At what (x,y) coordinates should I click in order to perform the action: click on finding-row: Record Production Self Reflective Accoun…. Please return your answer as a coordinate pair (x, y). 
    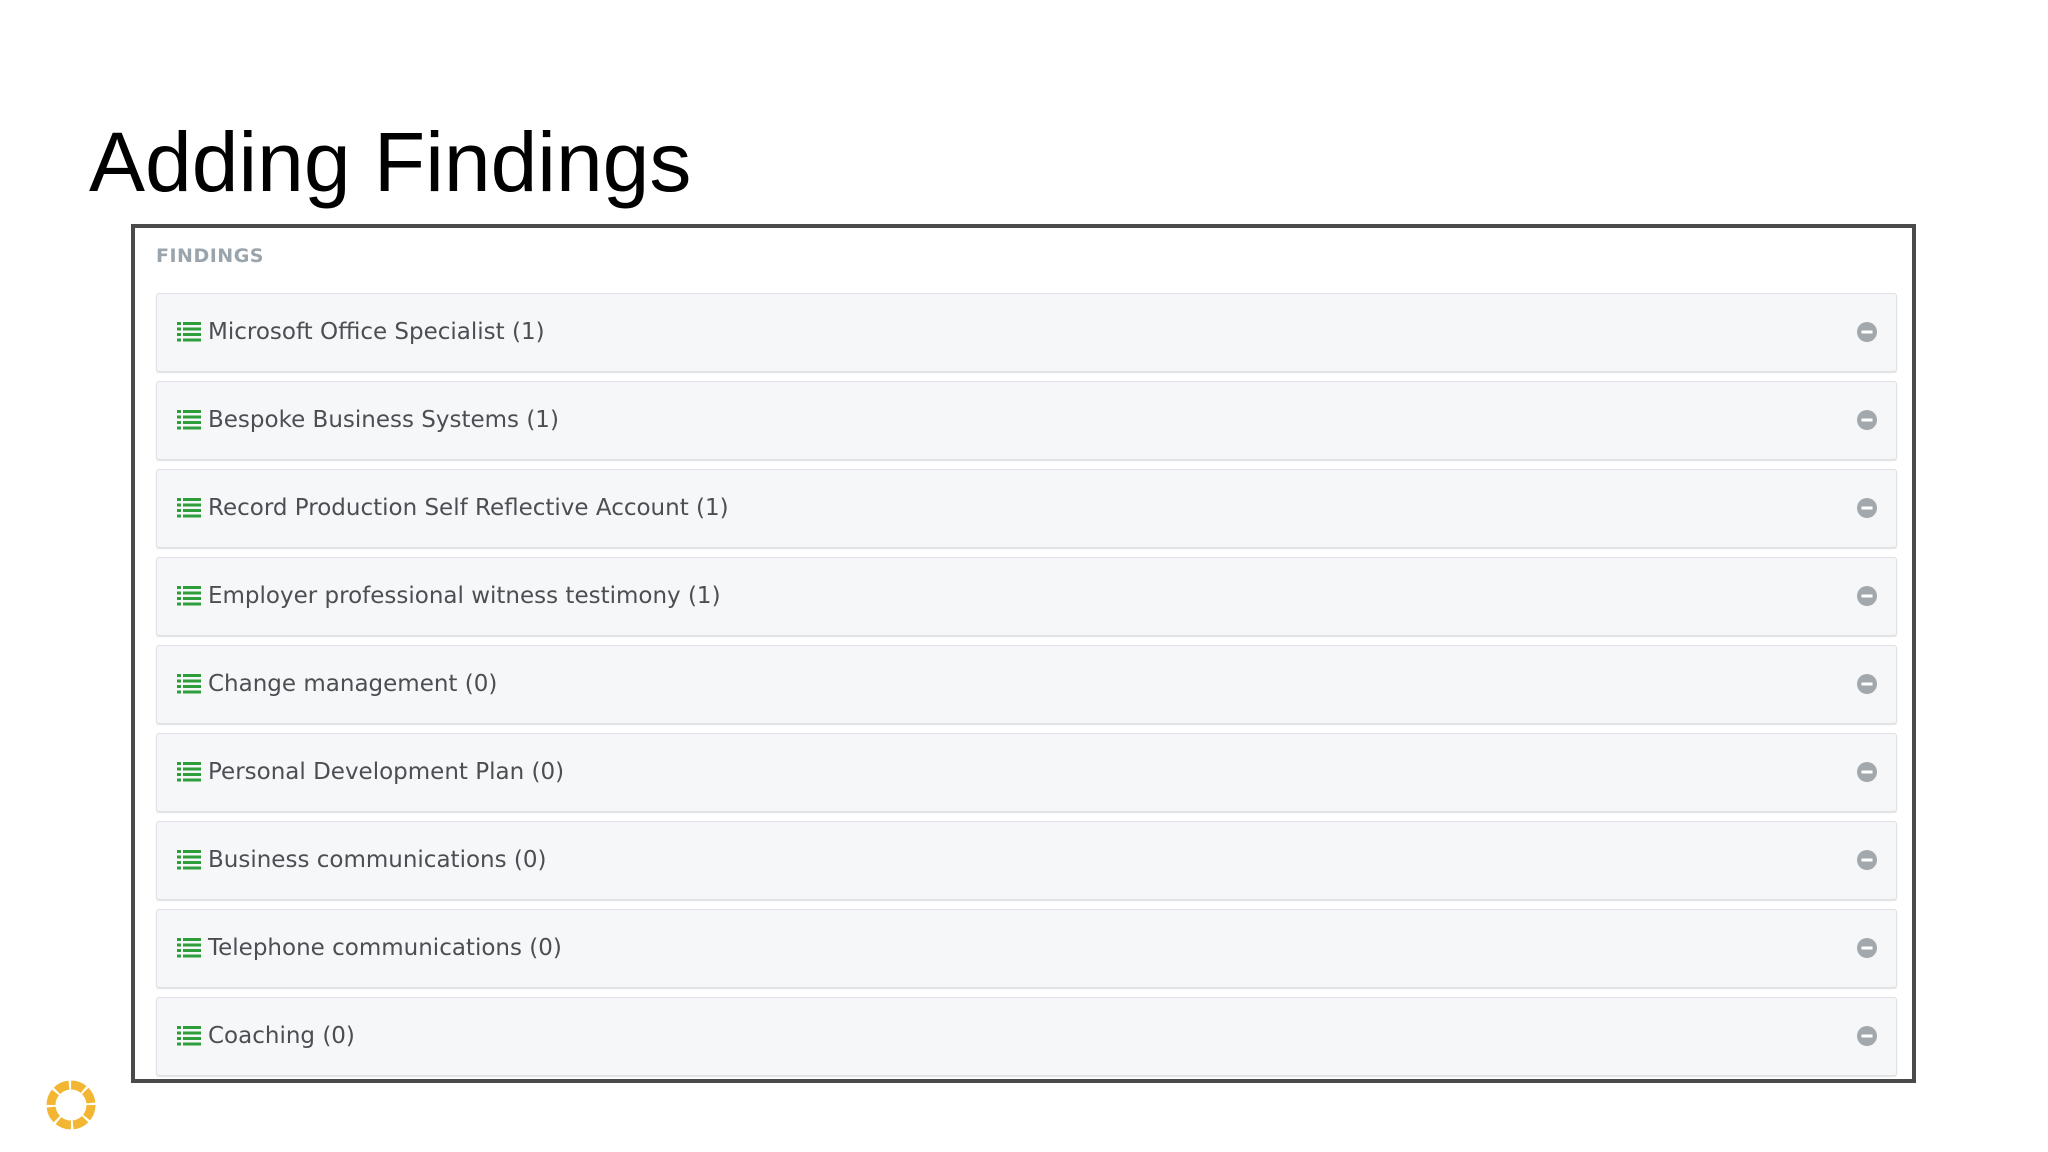
    Looking at the image, I should click on (1026, 508).